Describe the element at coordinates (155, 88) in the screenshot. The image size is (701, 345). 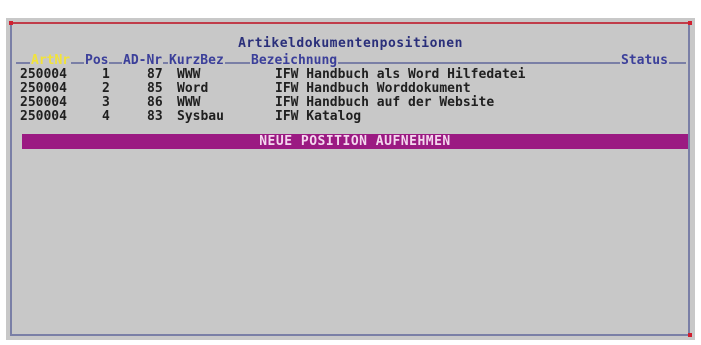
I see `cell-ad-nr: 85` at that location.